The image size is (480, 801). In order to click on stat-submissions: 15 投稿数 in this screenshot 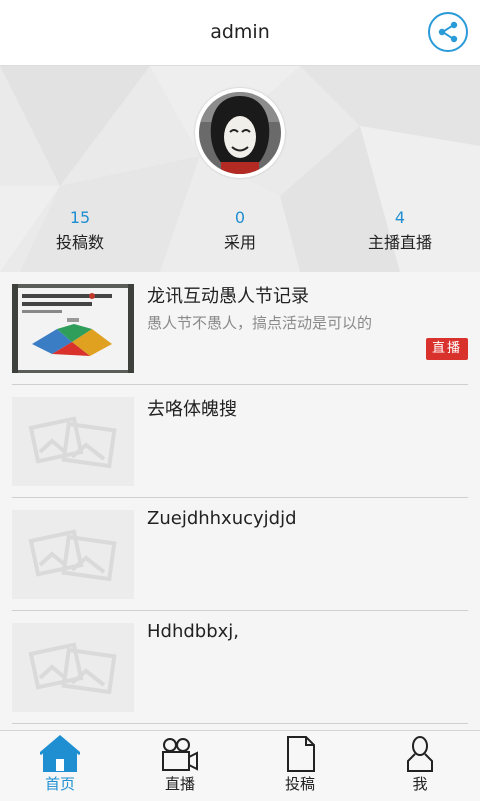, I will do `click(80, 236)`.